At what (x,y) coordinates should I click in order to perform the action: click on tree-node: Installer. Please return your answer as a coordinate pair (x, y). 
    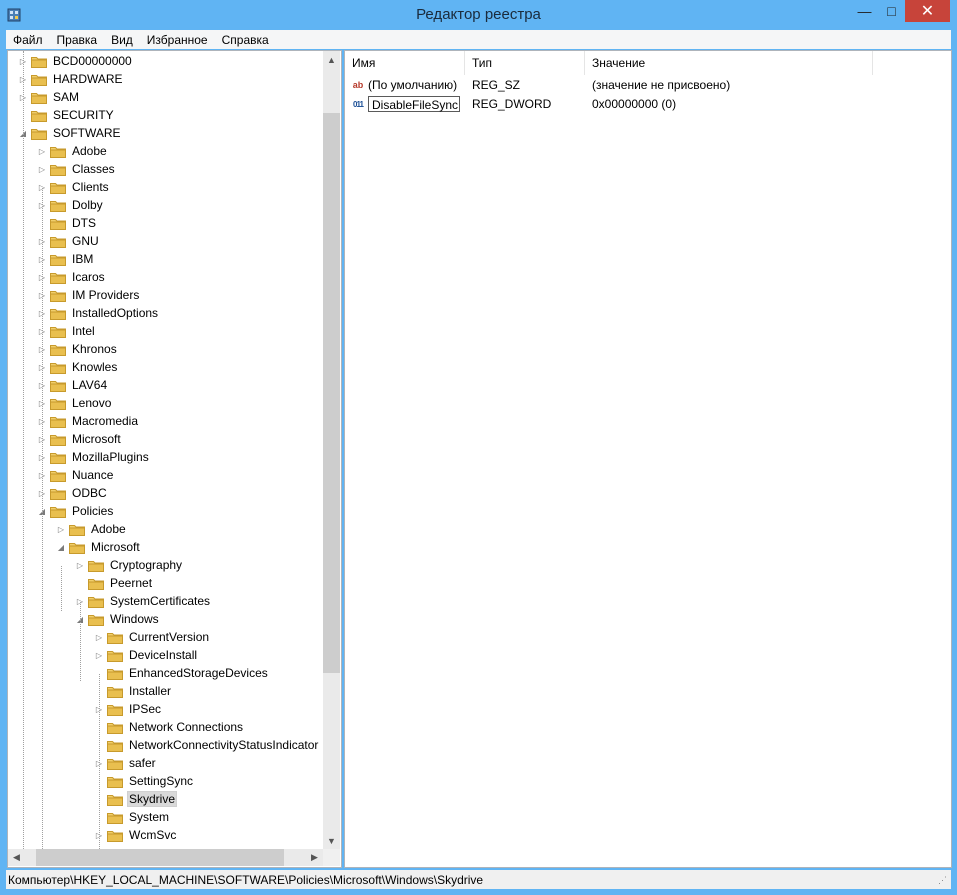
    Looking at the image, I should click on (133, 691).